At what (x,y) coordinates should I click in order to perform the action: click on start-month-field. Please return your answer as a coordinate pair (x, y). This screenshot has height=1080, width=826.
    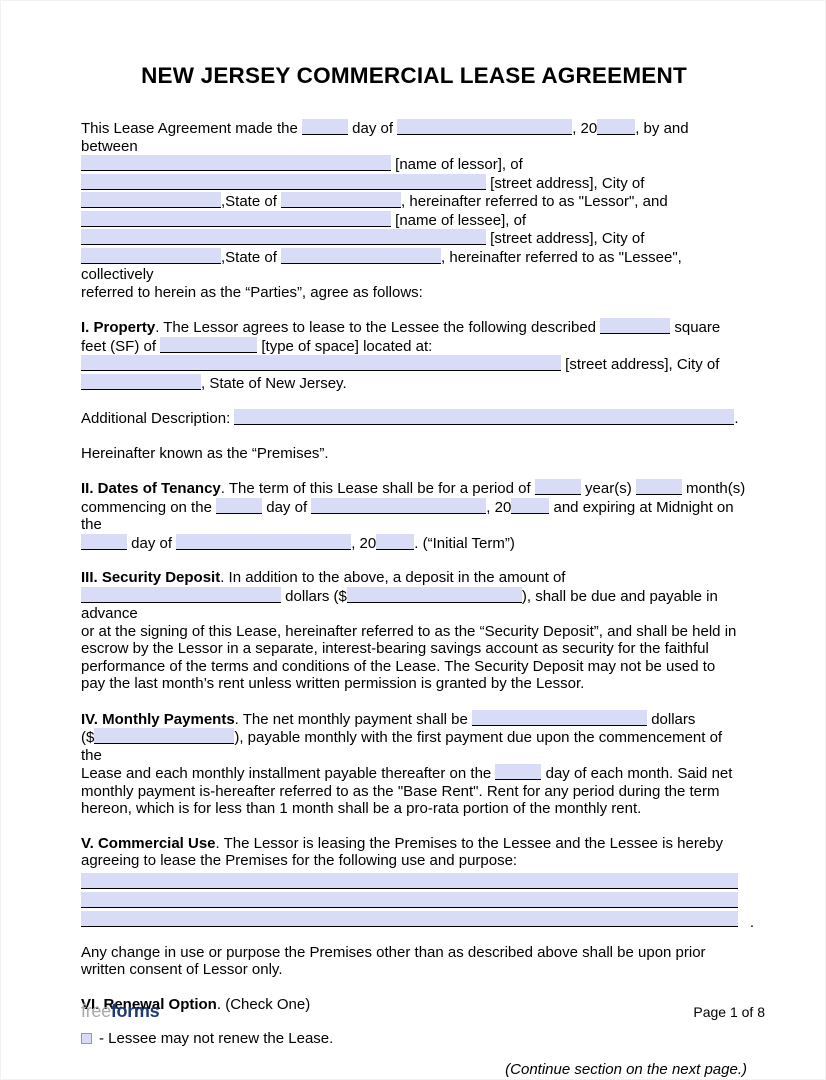
    Looking at the image, I should click on (399, 505).